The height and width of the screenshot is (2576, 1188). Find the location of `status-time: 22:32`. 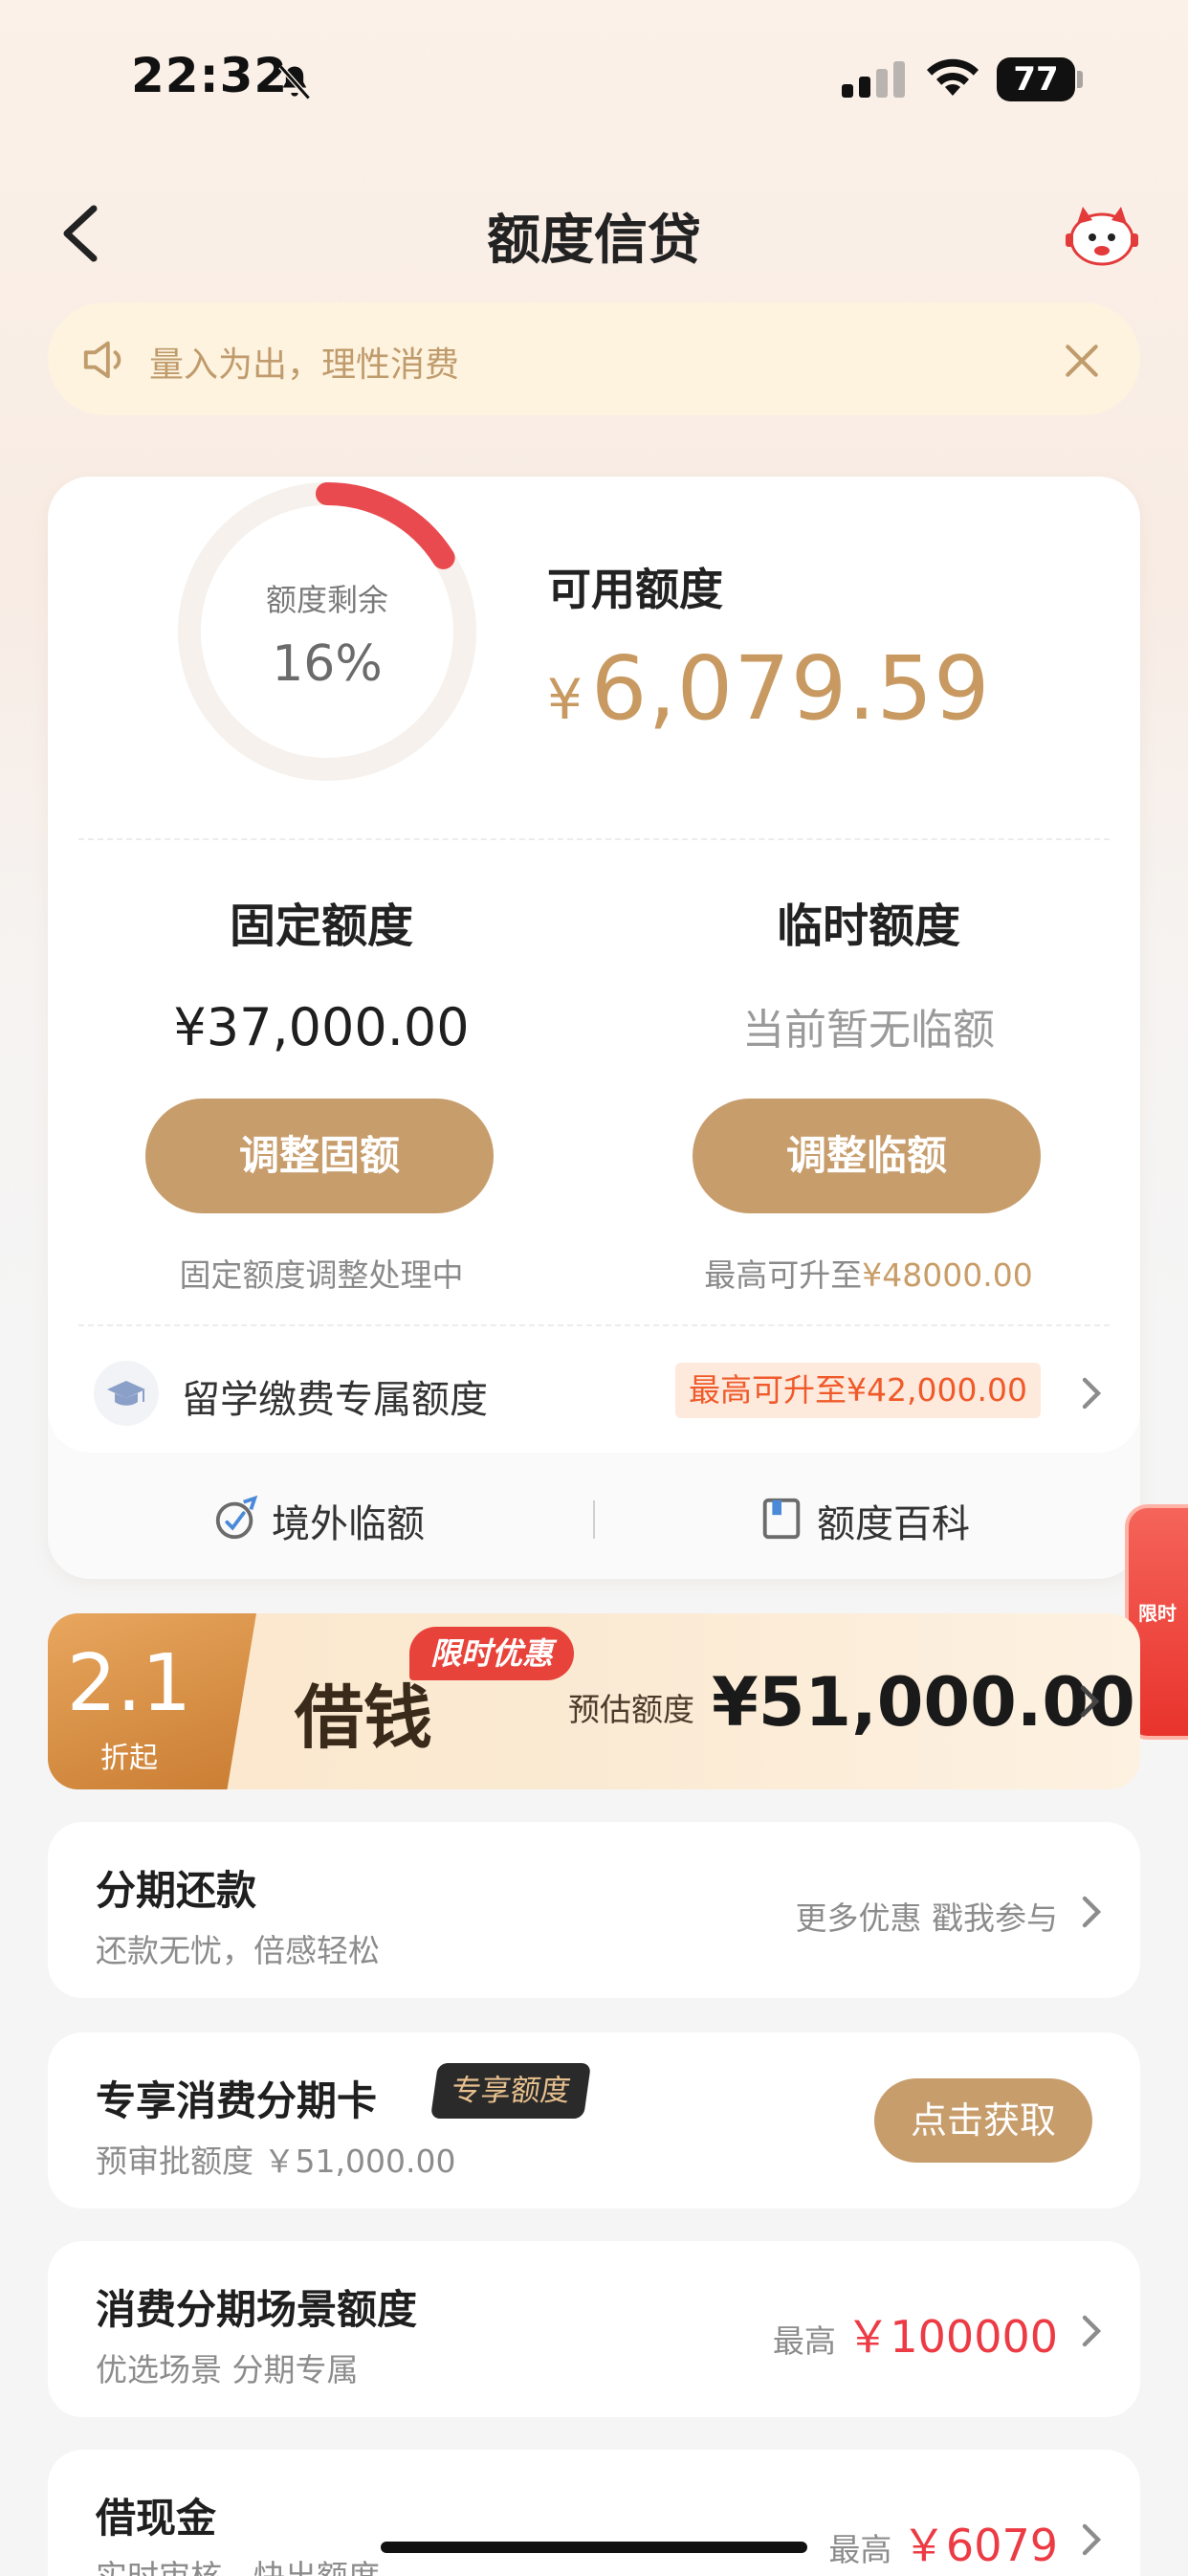

status-time: 22:32 is located at coordinates (210, 75).